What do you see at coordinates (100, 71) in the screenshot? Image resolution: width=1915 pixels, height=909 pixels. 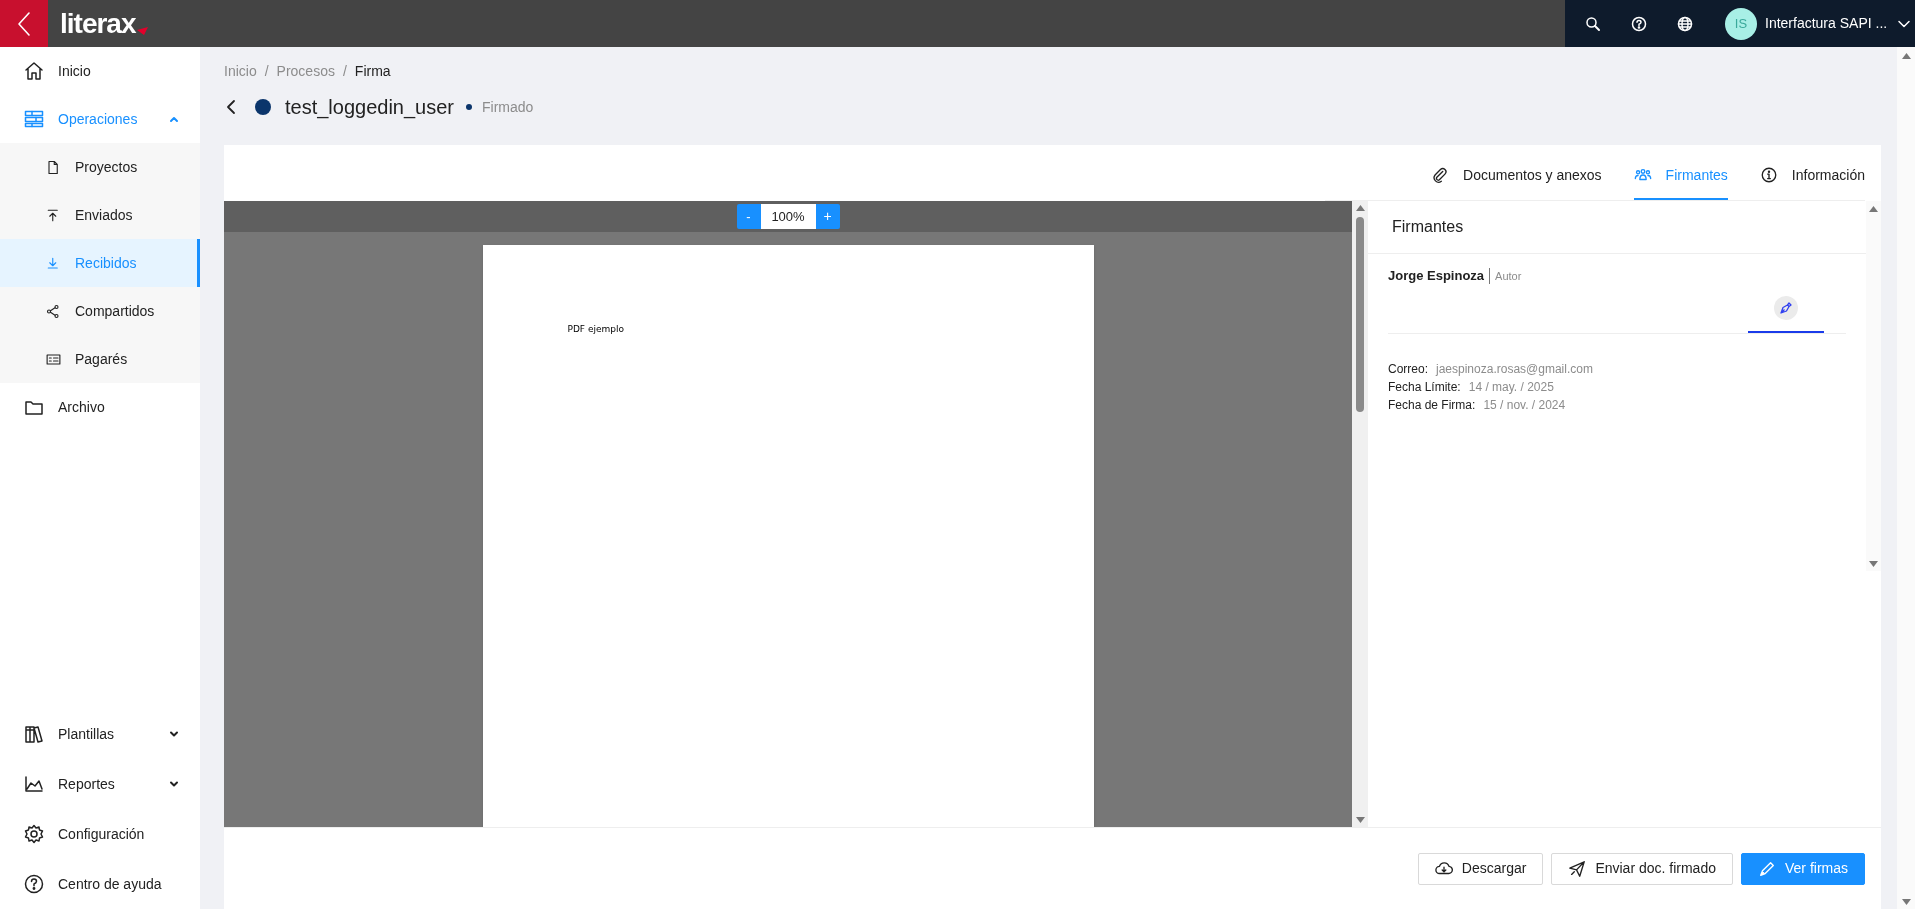 I see `sidebar-item: Inicio` at bounding box center [100, 71].